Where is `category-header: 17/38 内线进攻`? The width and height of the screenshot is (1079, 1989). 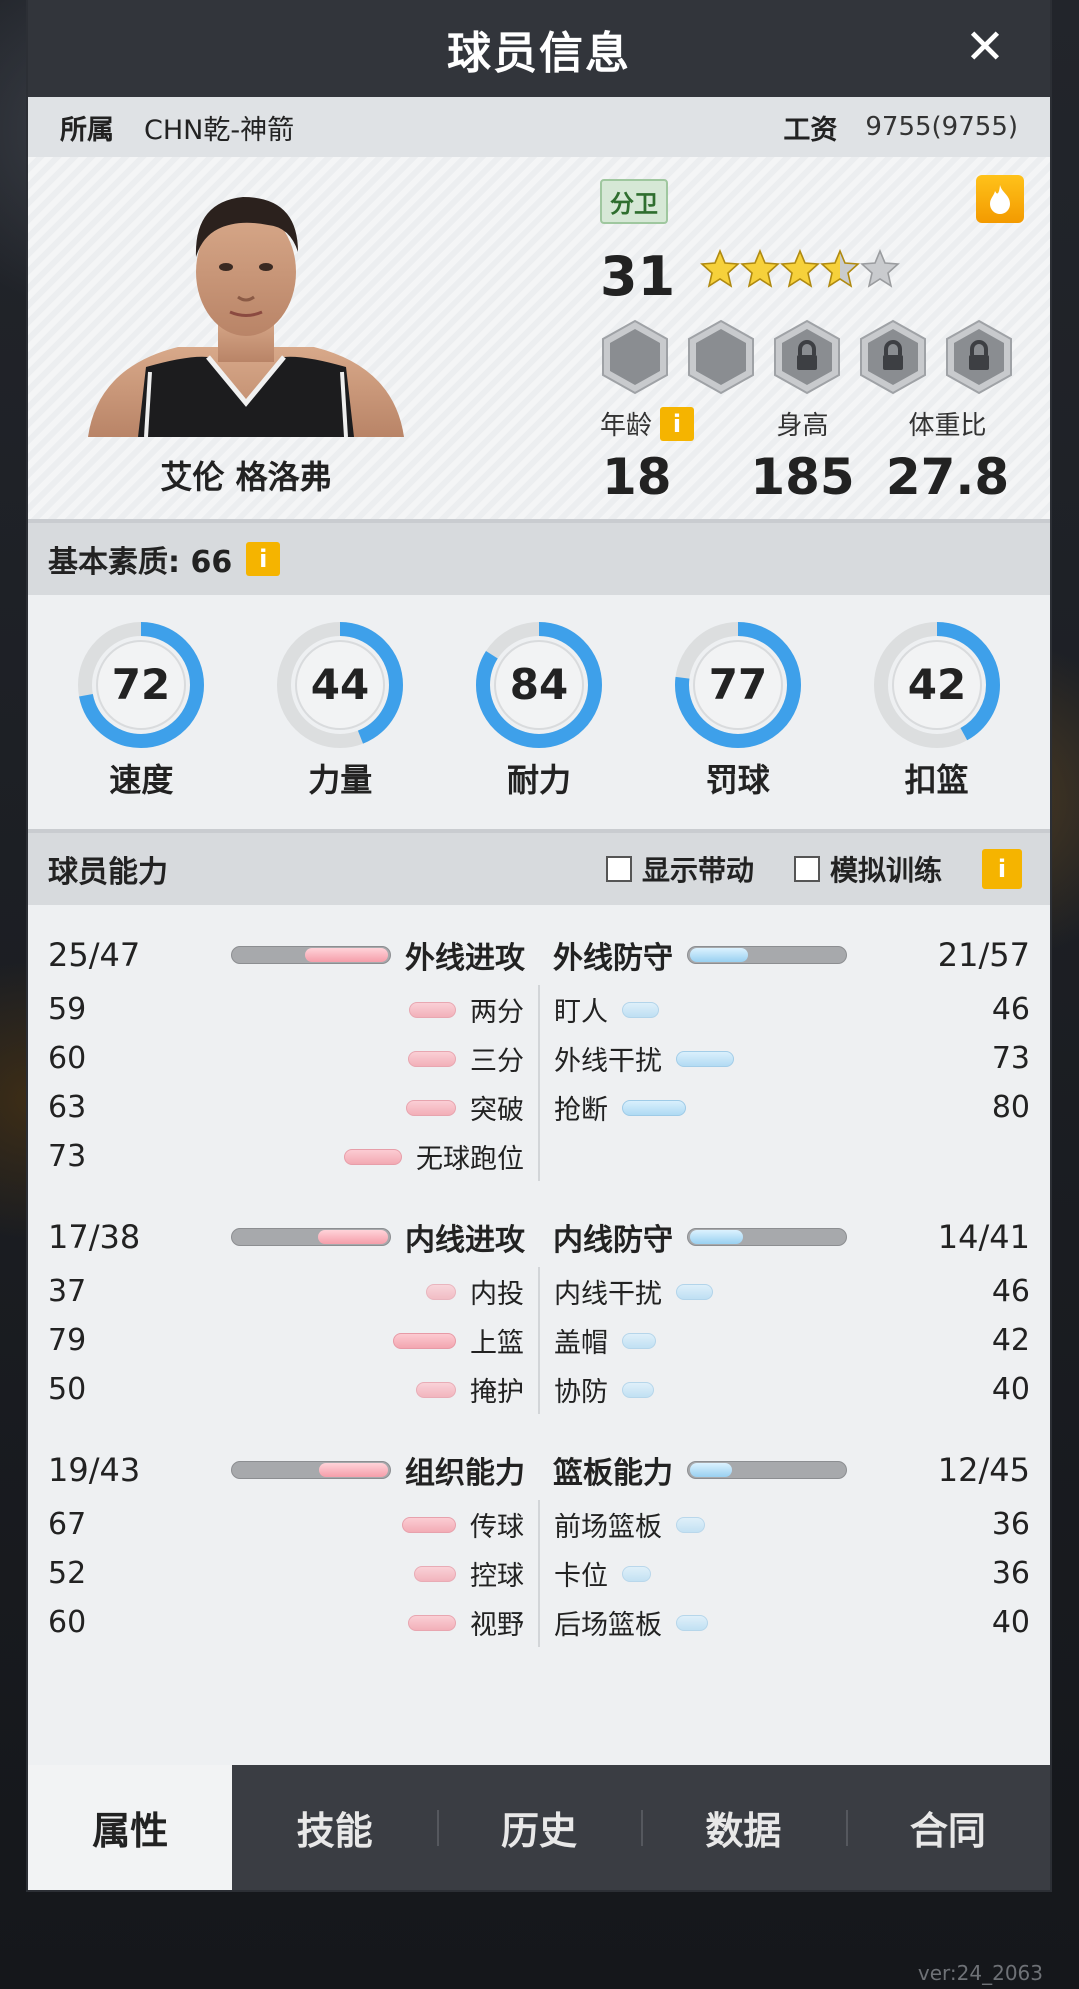 category-header: 17/38 内线进攻 is located at coordinates (293, 1237).